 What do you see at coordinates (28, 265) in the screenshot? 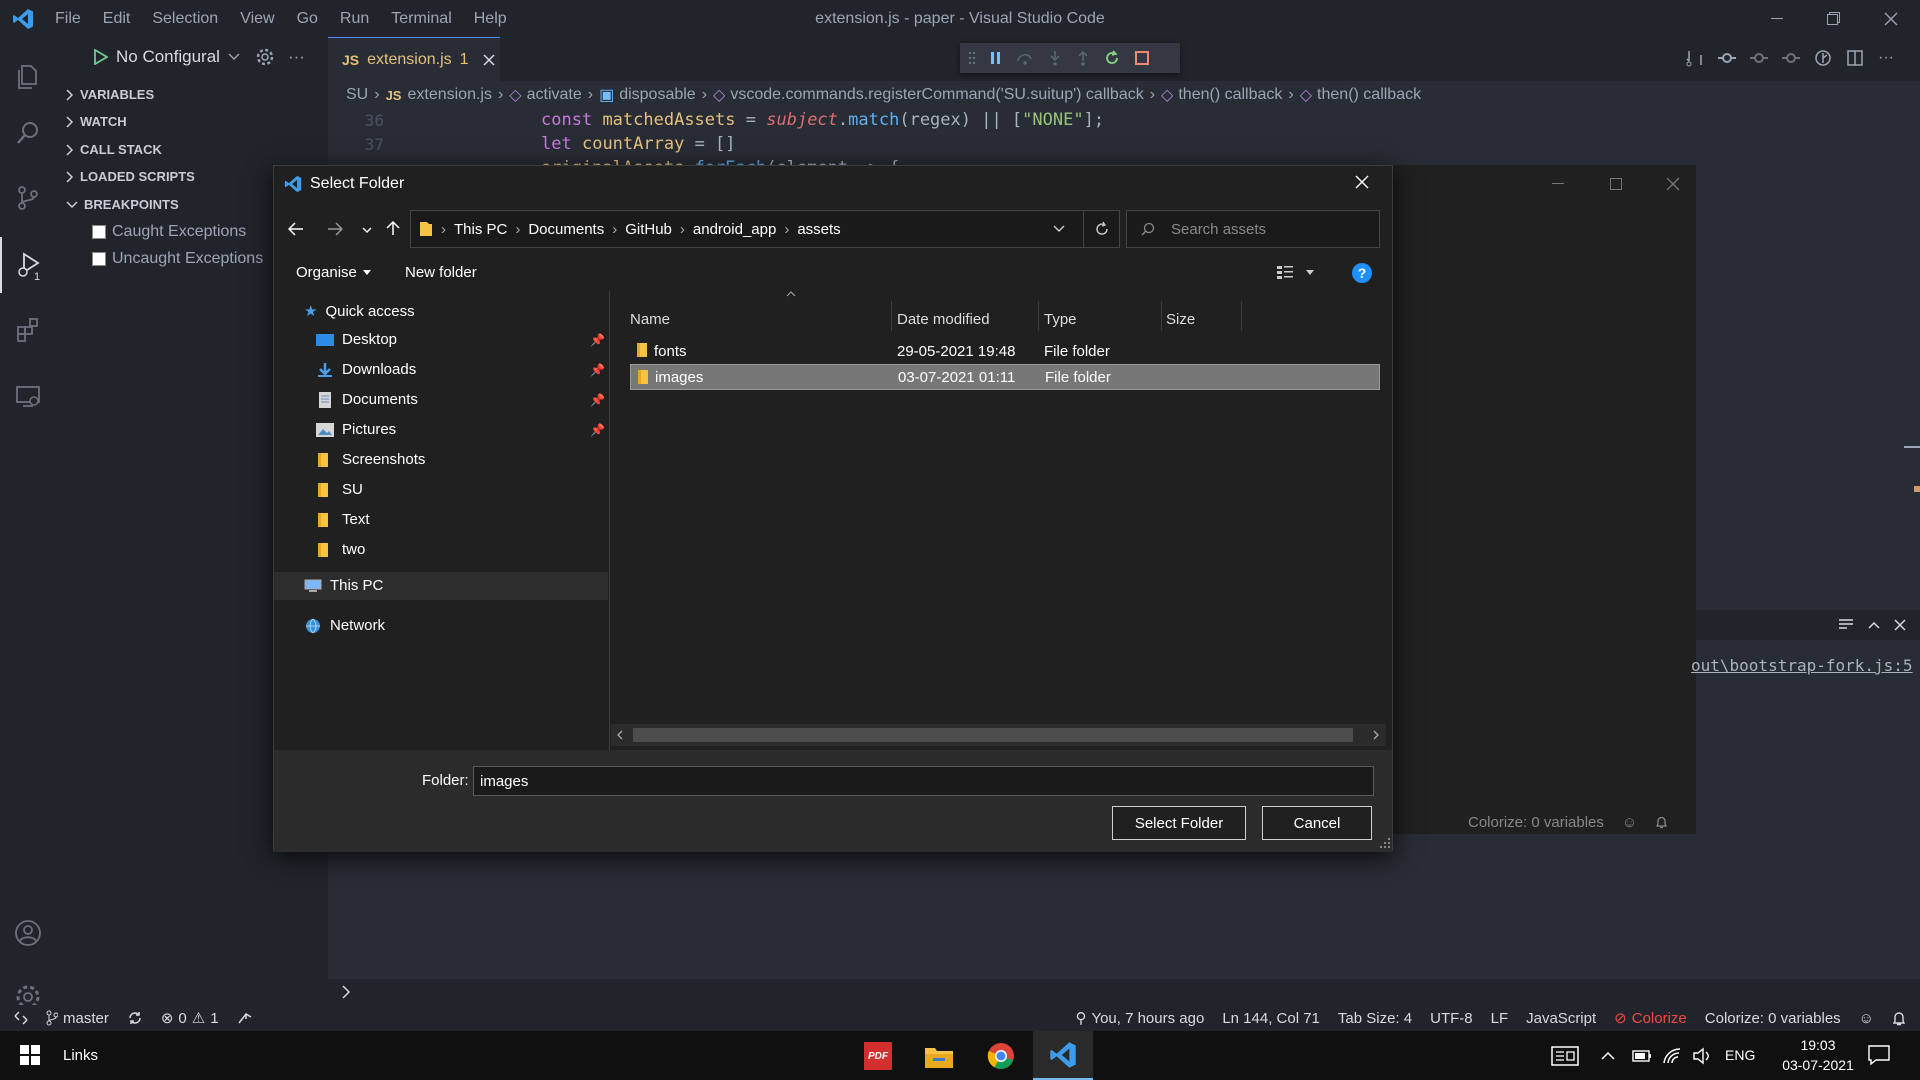
I see `run-debug-icon: 1` at bounding box center [28, 265].